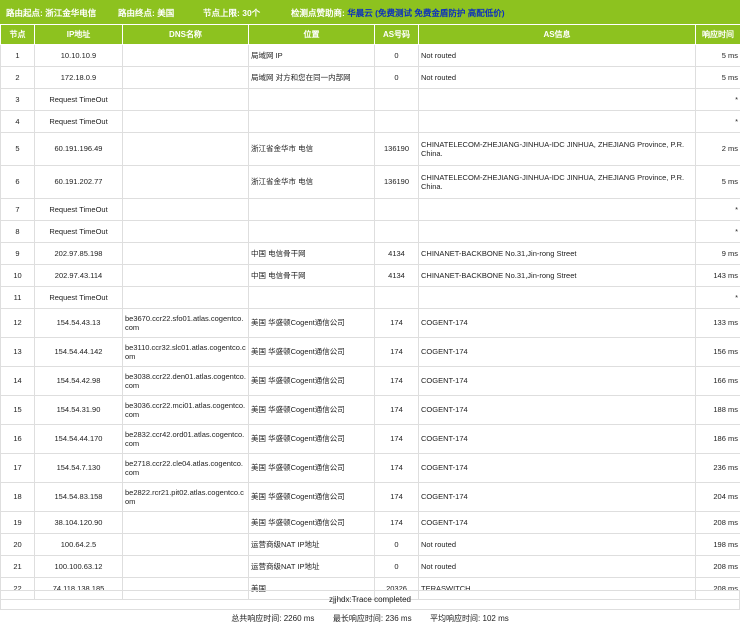 This screenshot has width=740, height=627. I want to click on hop-limit-label: 节点上限:, so click(221, 13).